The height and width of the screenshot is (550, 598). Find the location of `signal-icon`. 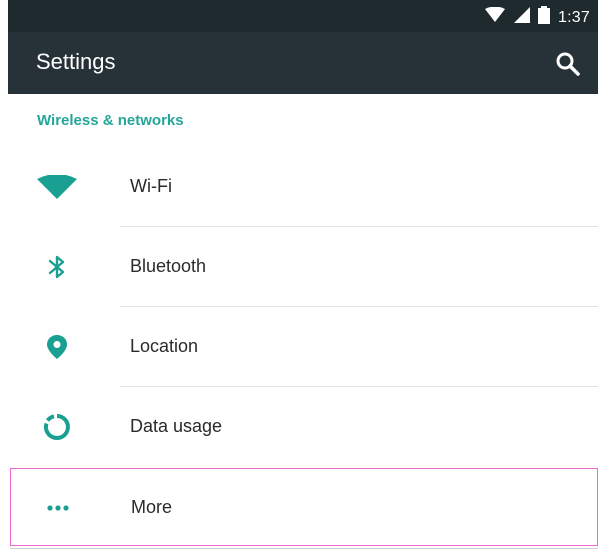

signal-icon is located at coordinates (522, 17).